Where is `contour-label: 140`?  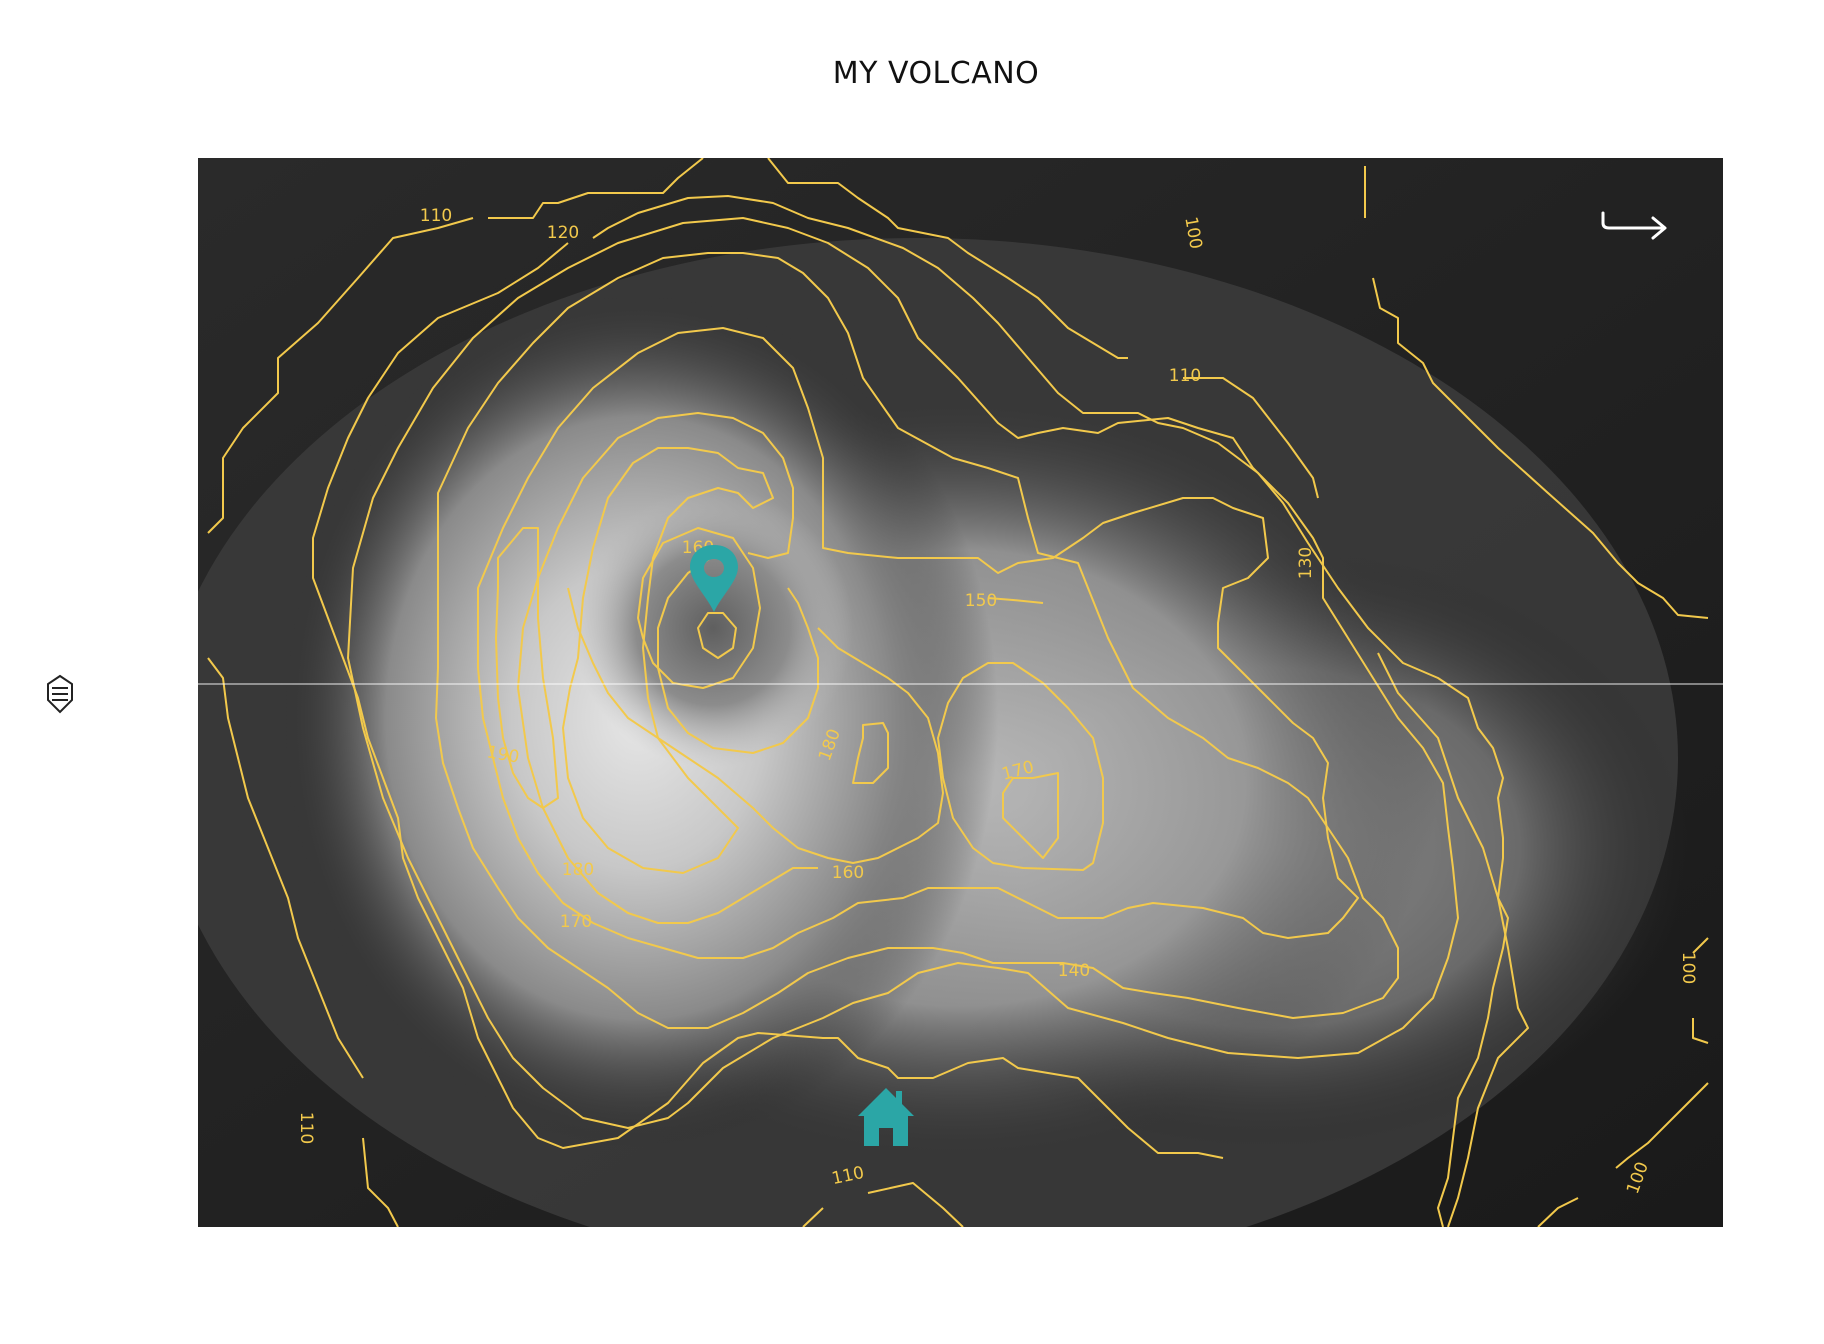 contour-label: 140 is located at coordinates (1074, 971).